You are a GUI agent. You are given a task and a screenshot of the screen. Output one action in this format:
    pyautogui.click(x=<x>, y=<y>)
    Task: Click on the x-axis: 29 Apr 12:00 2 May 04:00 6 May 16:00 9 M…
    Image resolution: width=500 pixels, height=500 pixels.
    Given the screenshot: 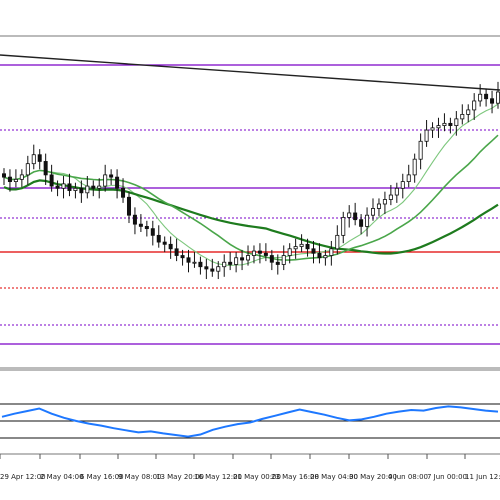 What is the action you would take?
    pyautogui.click(x=250, y=467)
    